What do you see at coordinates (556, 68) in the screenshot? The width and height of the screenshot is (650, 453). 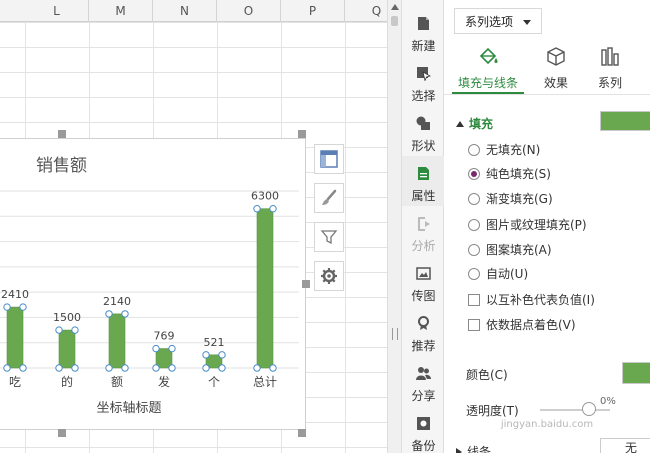 I see `tab-effects: 效果` at bounding box center [556, 68].